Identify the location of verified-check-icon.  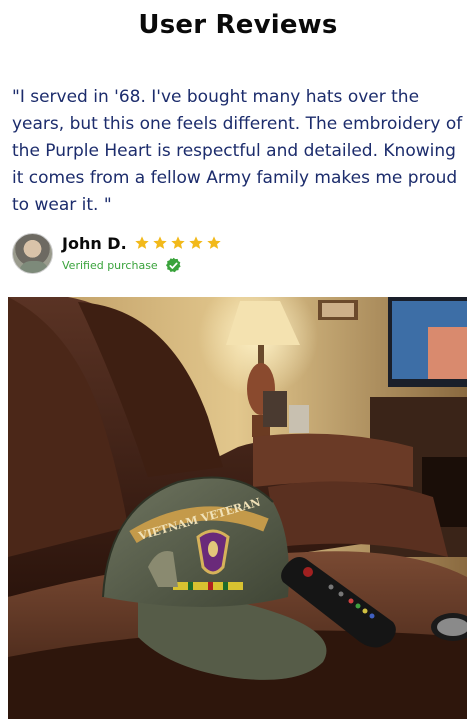
(173, 265).